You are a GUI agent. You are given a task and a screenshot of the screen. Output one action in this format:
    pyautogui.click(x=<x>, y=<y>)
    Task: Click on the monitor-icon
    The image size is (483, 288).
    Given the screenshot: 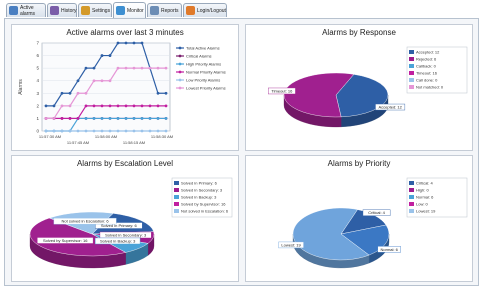 What is the action you would take?
    pyautogui.click(x=120, y=10)
    